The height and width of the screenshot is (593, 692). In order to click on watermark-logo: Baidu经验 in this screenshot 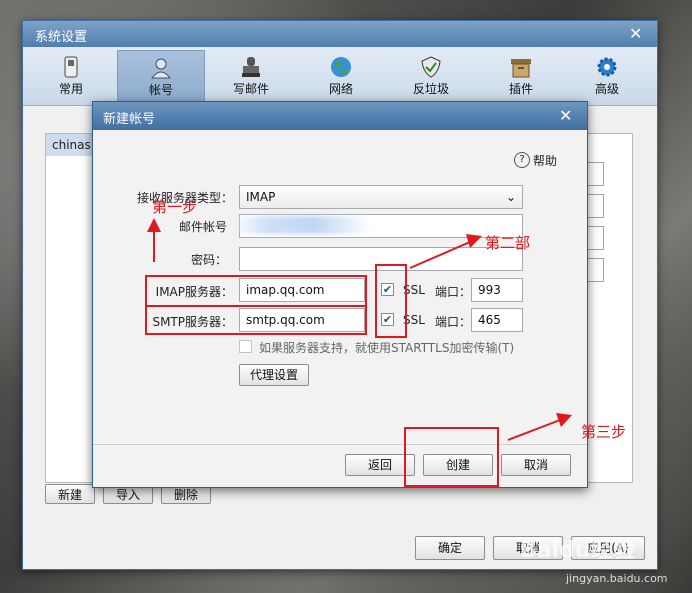, I will do `click(577, 550)`.